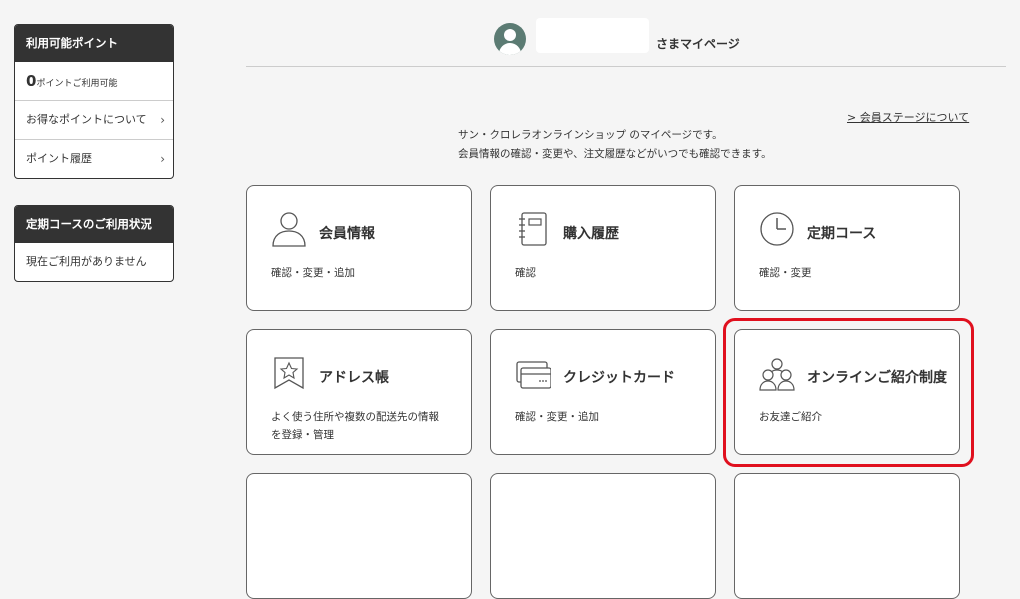 The width and height of the screenshot is (1020, 599). What do you see at coordinates (86, 261) in the screenshot?
I see `course-status: 現在ご利用がありません` at bounding box center [86, 261].